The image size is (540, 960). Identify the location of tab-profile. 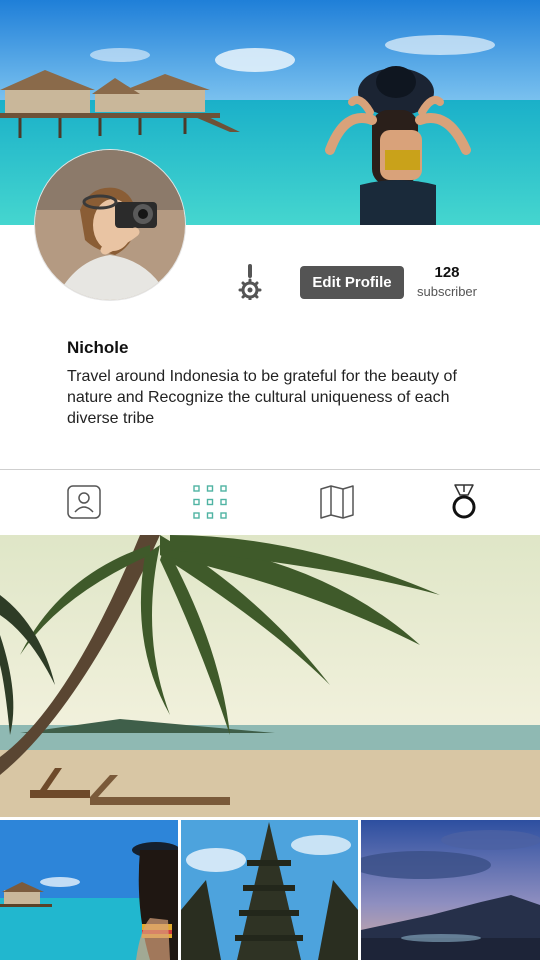
(84, 502).